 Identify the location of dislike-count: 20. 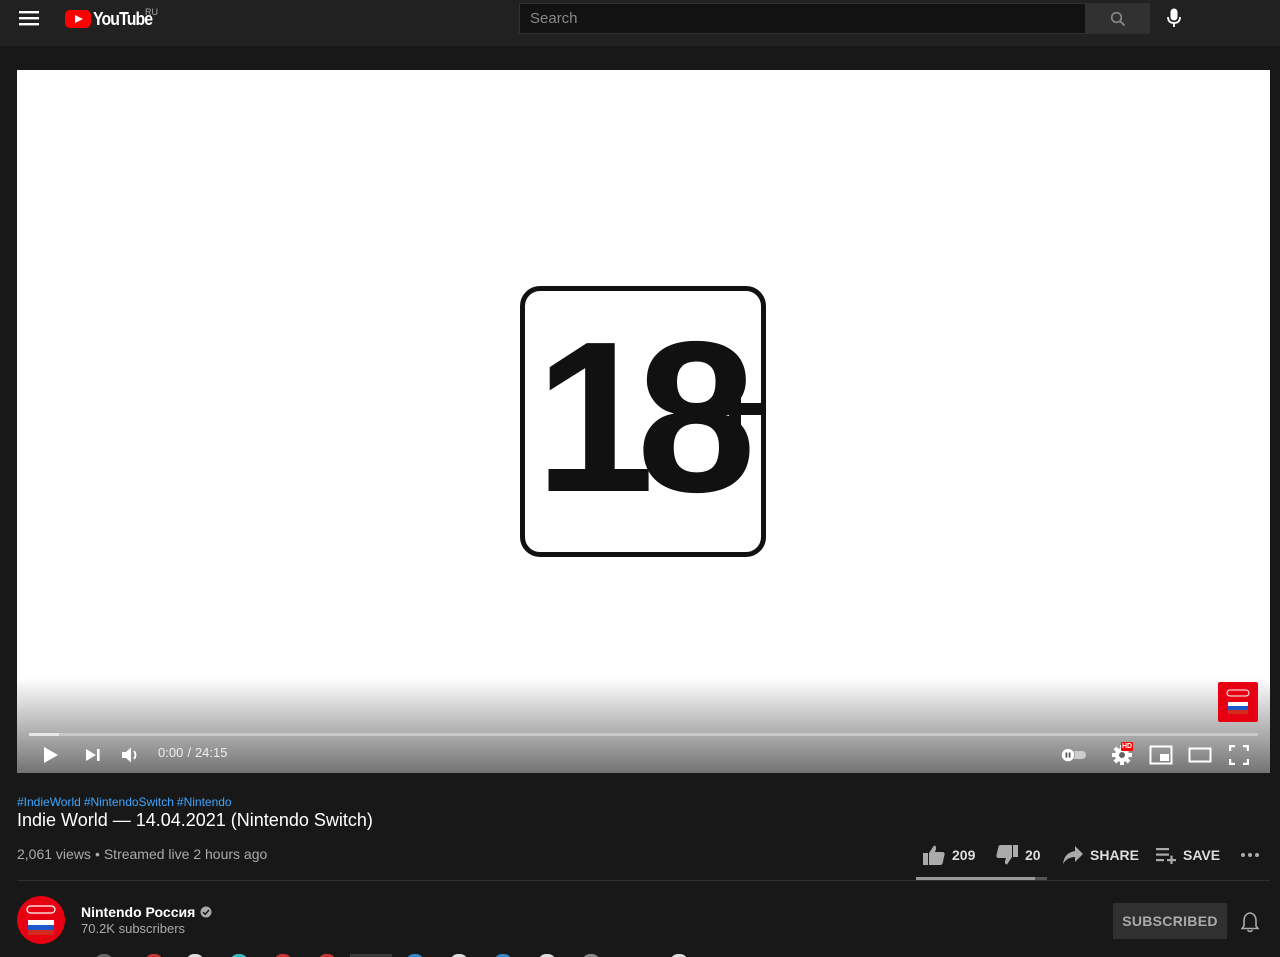
(1033, 855).